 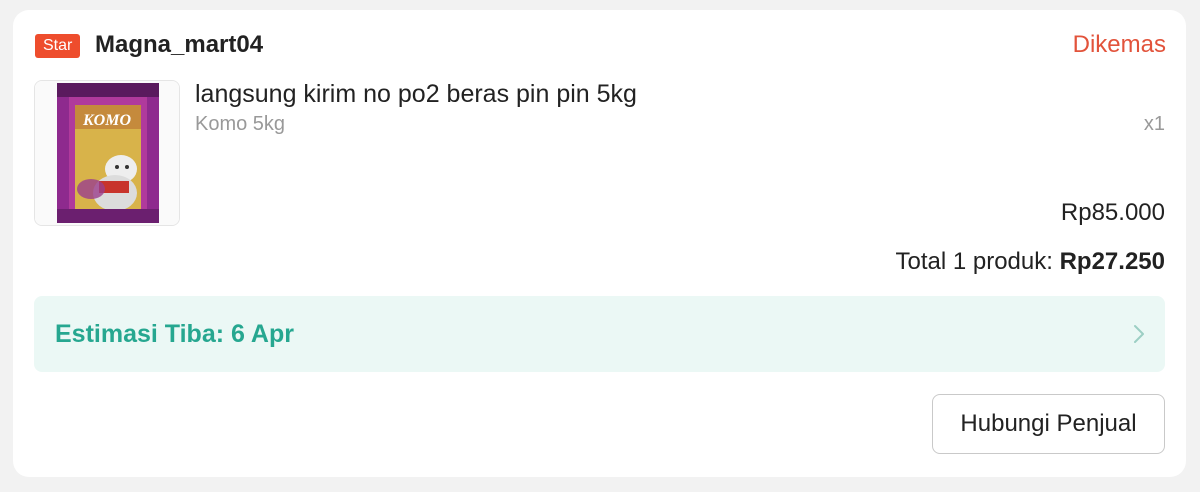 What do you see at coordinates (1119, 44) in the screenshot?
I see `order-status: Dikemas` at bounding box center [1119, 44].